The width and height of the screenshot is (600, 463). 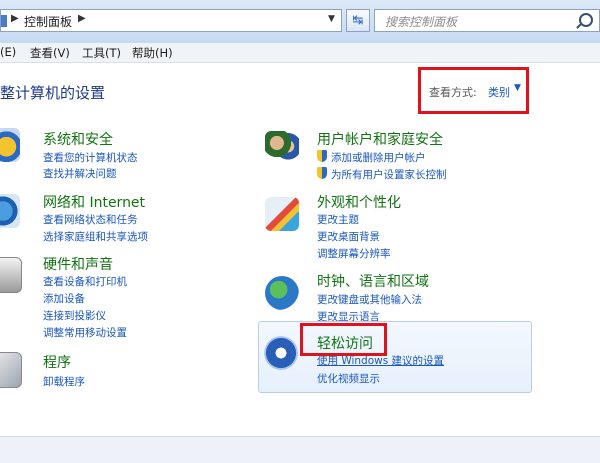 I want to click on hardware-sound-icon, so click(x=11, y=275).